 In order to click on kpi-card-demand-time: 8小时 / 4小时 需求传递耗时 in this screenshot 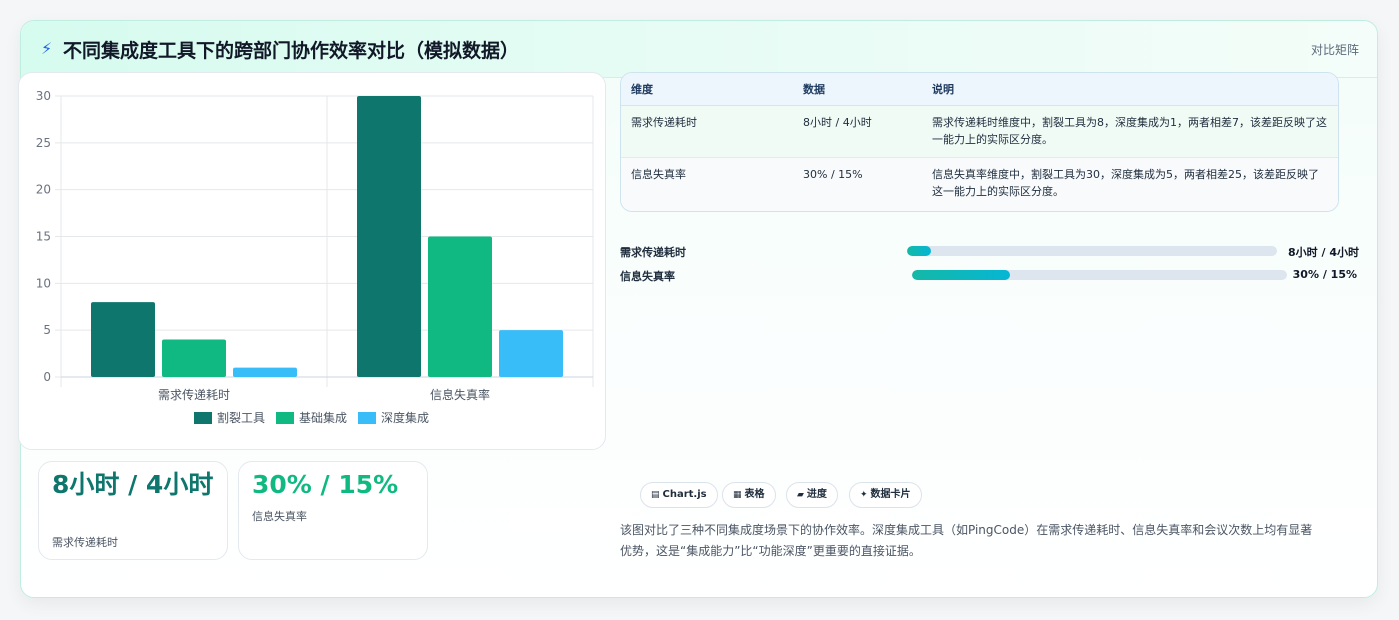, I will do `click(133, 510)`.